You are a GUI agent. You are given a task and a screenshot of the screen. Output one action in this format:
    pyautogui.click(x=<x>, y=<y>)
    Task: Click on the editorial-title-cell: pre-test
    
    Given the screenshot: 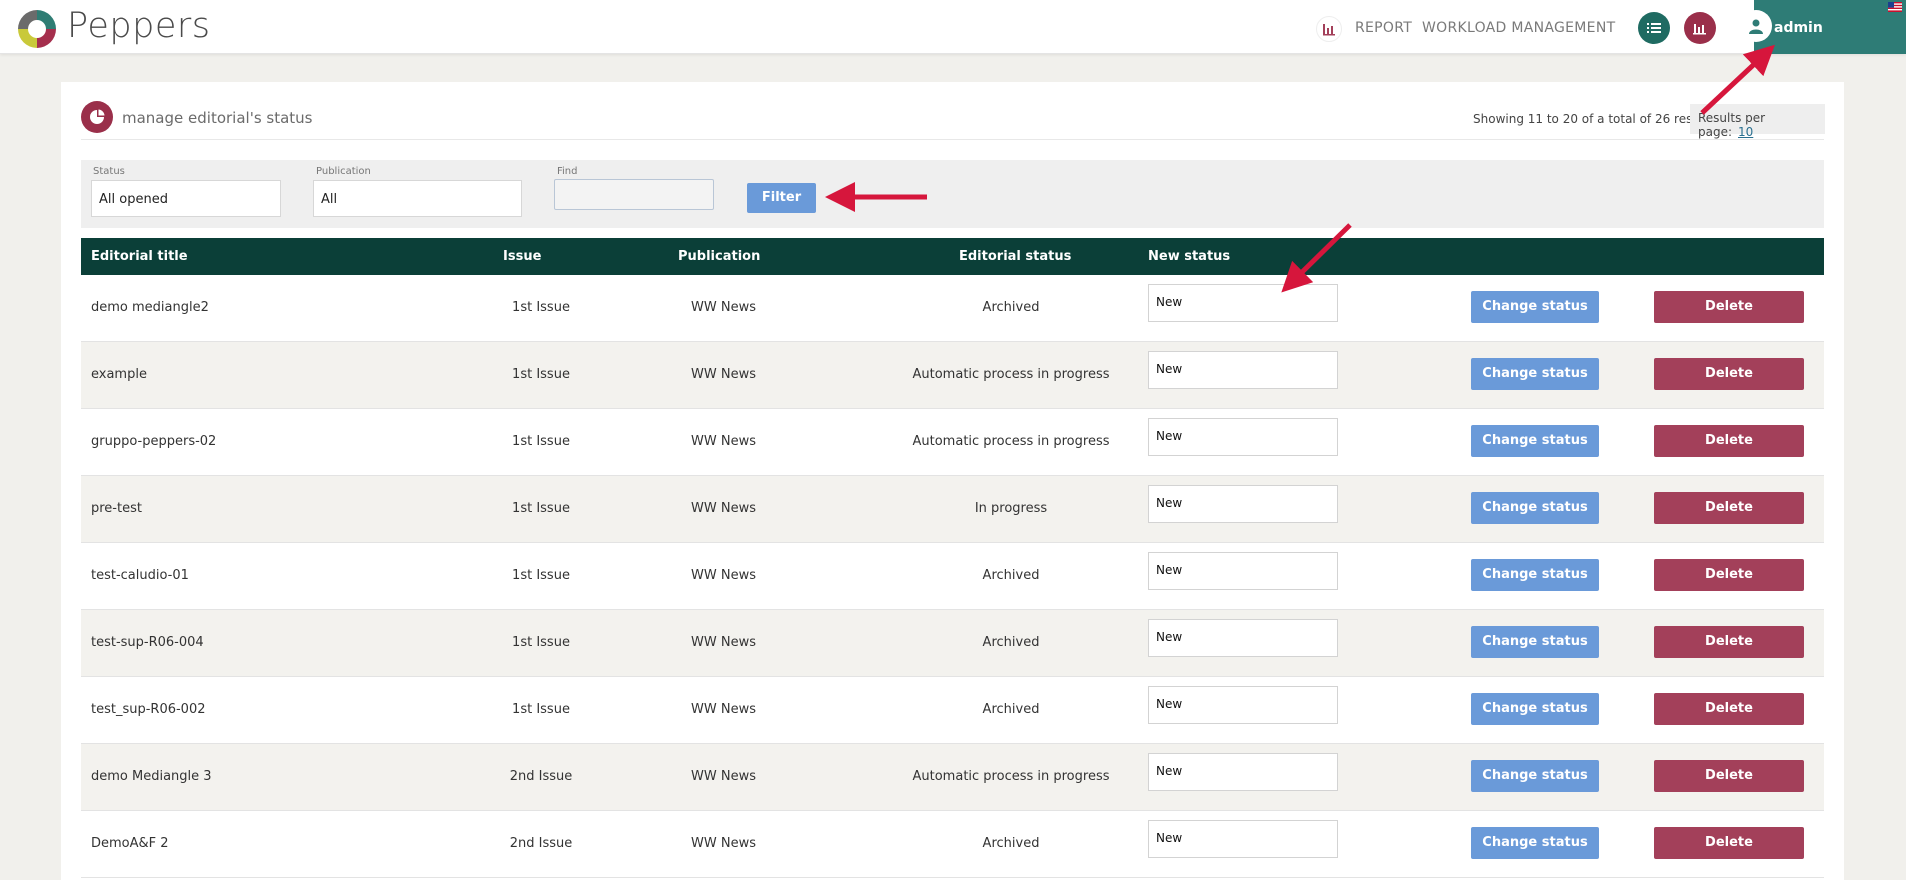 What is the action you would take?
    pyautogui.click(x=116, y=508)
    